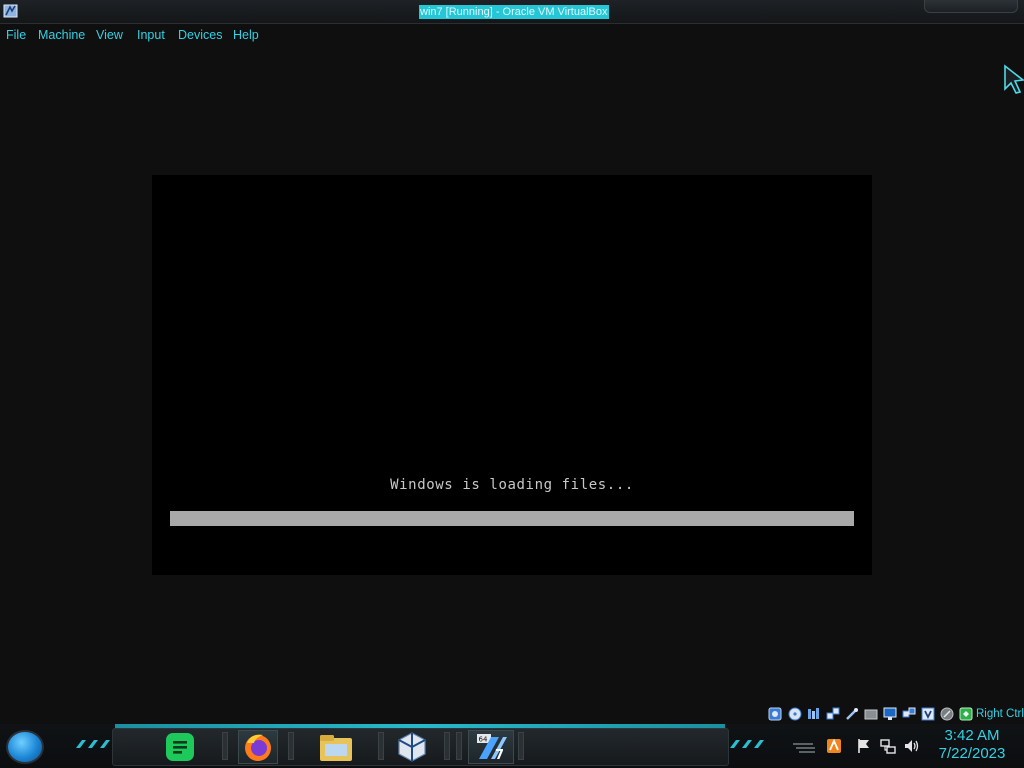 The width and height of the screenshot is (1024, 768). What do you see at coordinates (834, 746) in the screenshot?
I see `tray-app-icon` at bounding box center [834, 746].